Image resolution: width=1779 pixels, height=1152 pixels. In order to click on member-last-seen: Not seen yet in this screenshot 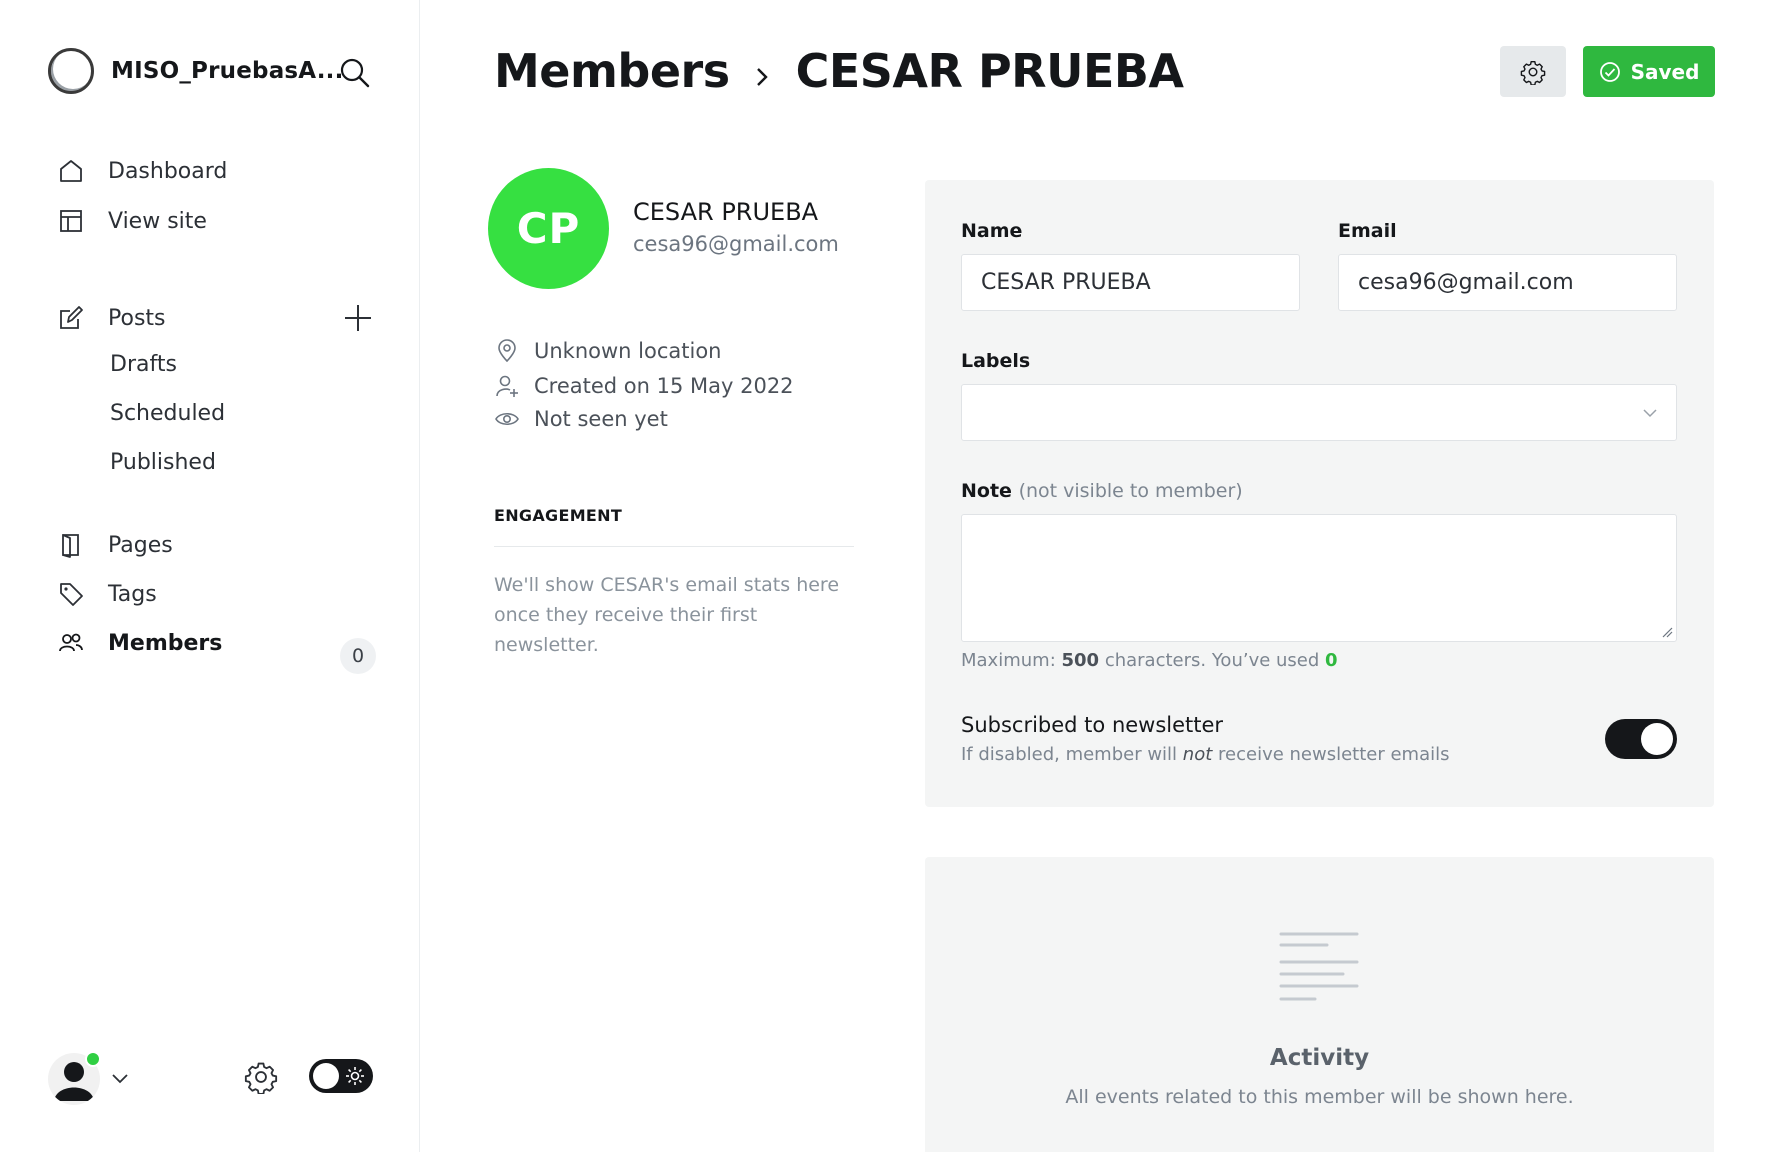, I will do `click(581, 419)`.